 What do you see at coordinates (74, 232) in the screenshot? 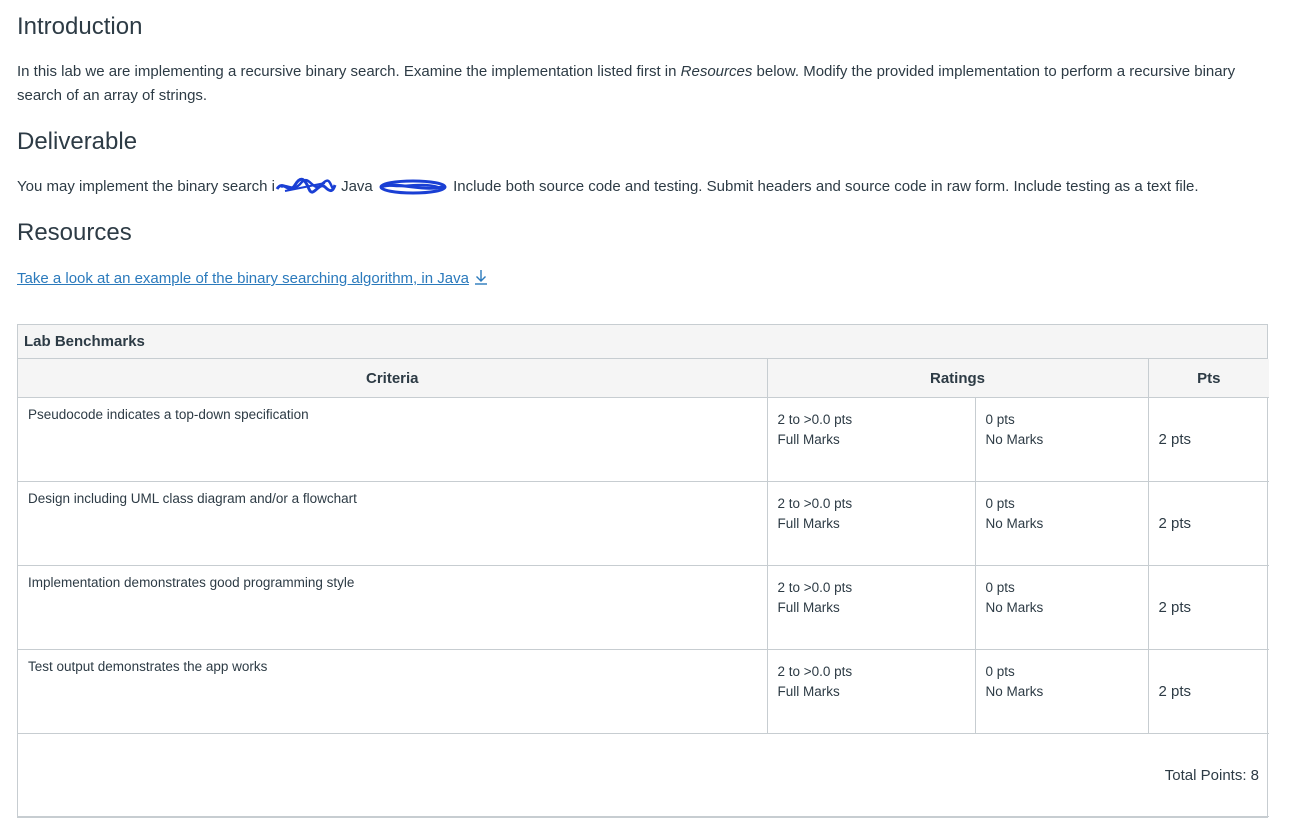
I see `resources-heading: Resources` at bounding box center [74, 232].